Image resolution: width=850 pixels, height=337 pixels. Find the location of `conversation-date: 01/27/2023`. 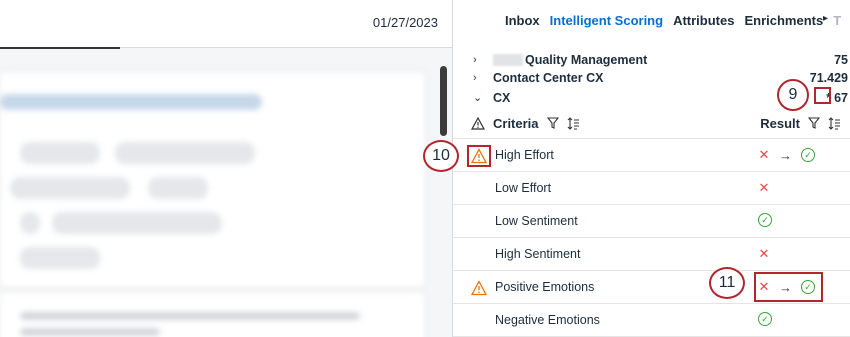

conversation-date: 01/27/2023 is located at coordinates (405, 22).